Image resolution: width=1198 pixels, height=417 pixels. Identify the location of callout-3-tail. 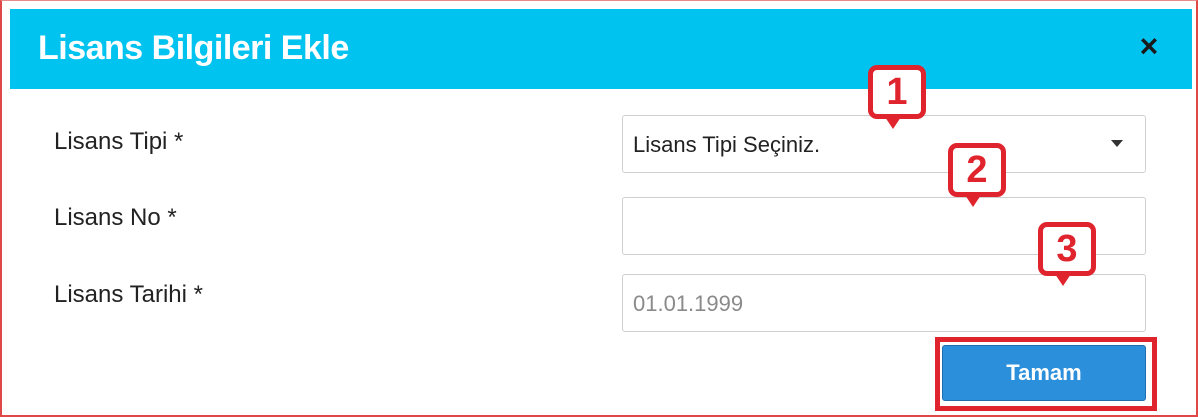
(1063, 280).